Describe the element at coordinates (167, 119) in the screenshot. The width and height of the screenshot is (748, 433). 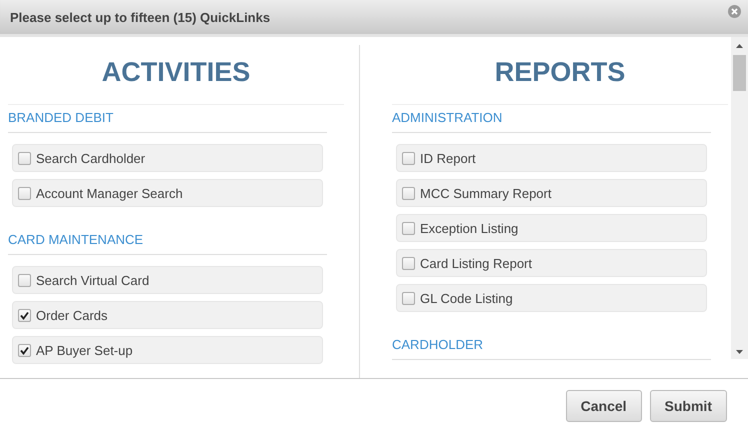
I see `section-title: BRANDED DEBIT` at that location.